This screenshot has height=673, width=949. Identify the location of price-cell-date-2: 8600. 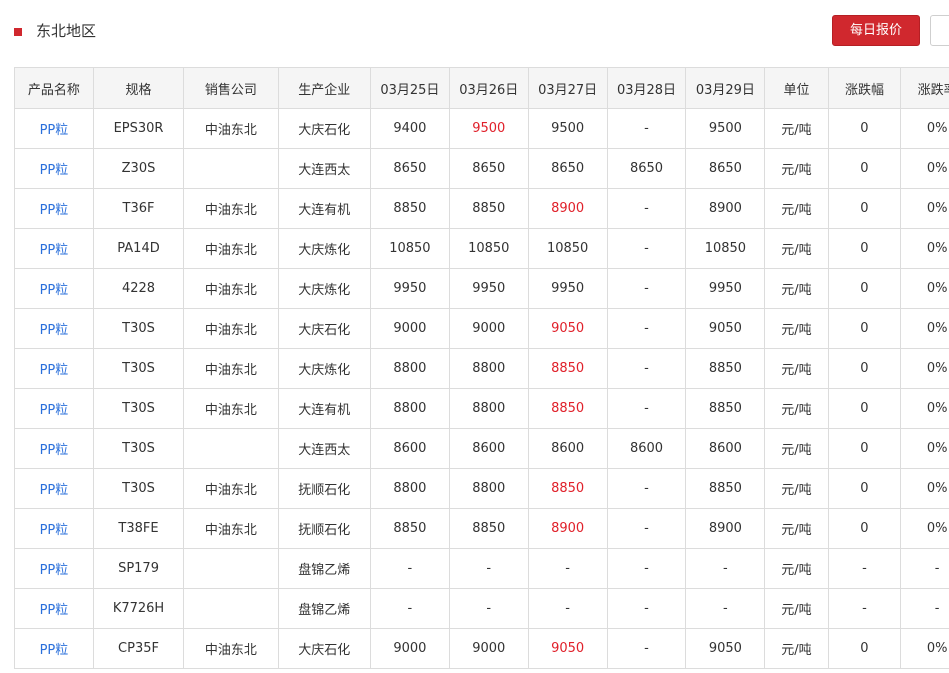
(488, 448).